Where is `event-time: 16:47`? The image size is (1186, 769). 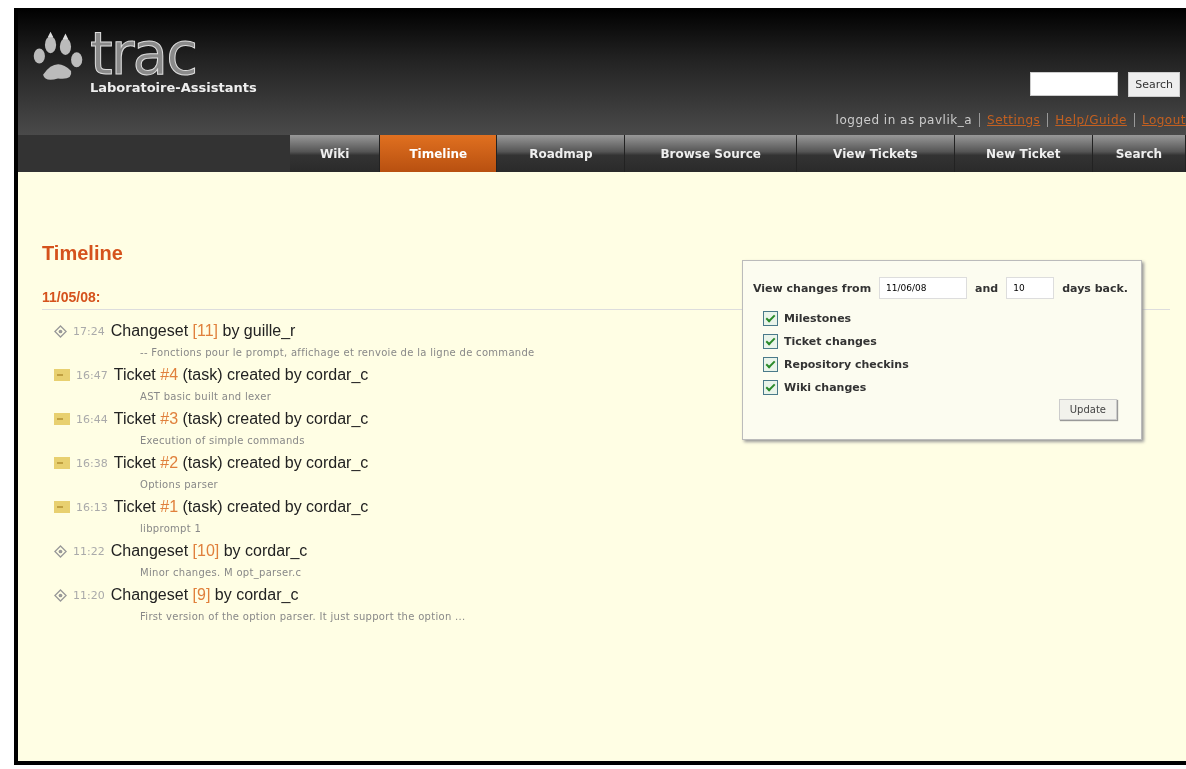
event-time: 16:47 is located at coordinates (92, 375).